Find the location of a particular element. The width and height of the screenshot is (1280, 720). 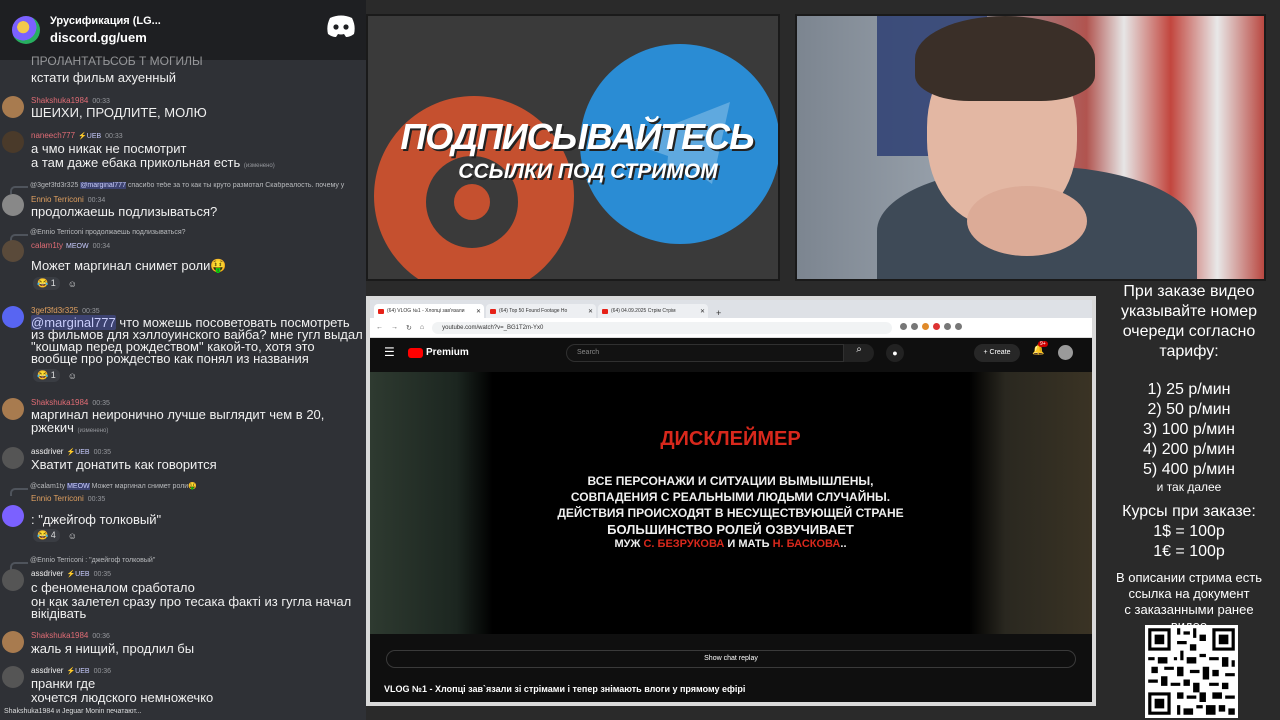

message-text: хочется людского немножечко is located at coordinates (122, 697).